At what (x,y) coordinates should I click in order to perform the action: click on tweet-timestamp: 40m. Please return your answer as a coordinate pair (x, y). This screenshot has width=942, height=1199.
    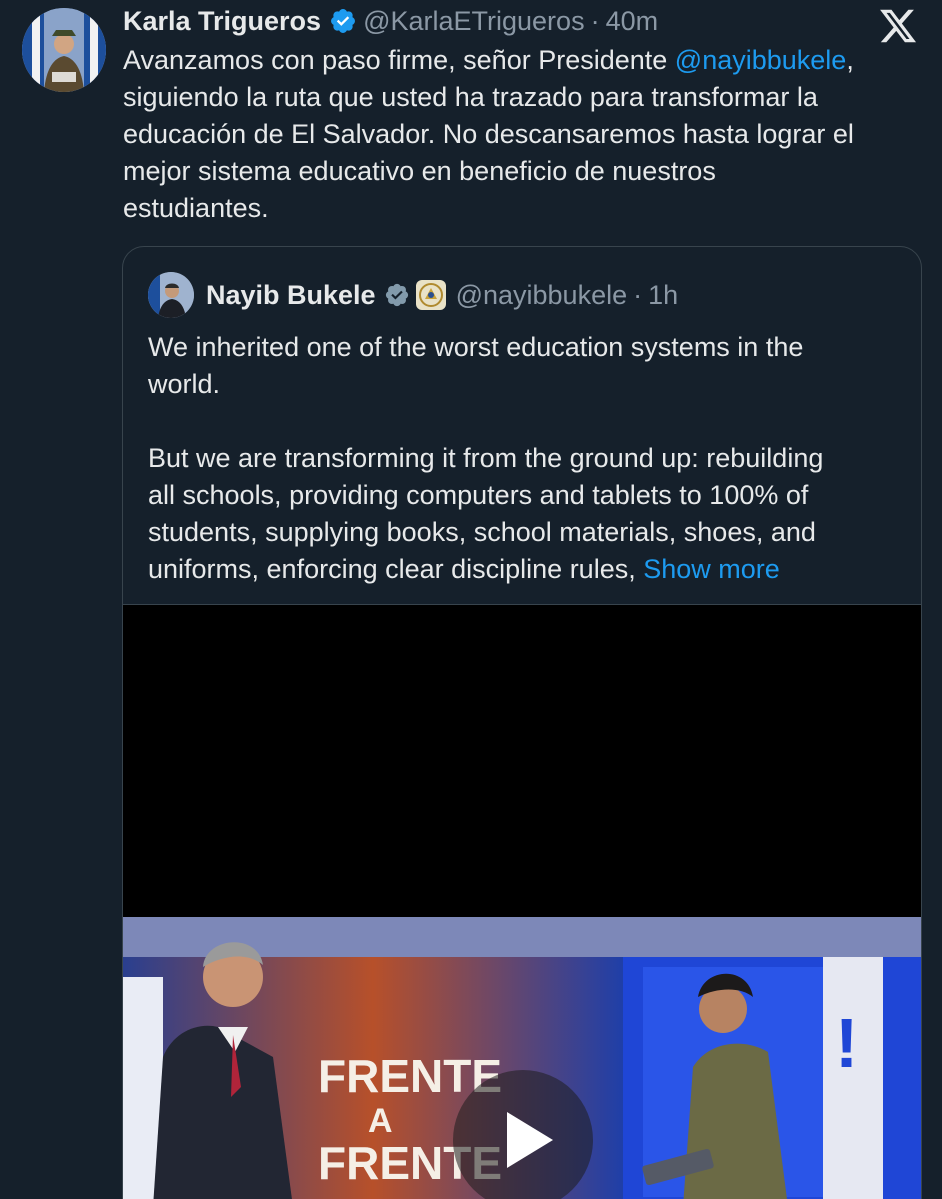
    Looking at the image, I should click on (632, 21).